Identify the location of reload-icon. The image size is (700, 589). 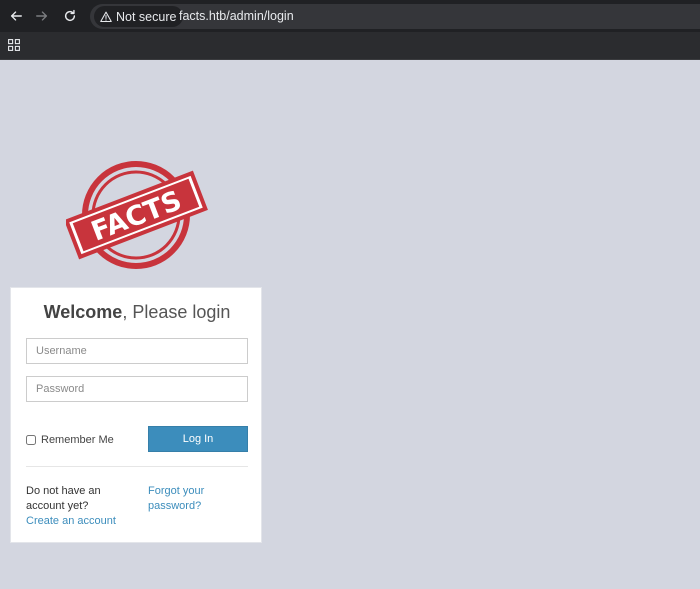
(70, 15).